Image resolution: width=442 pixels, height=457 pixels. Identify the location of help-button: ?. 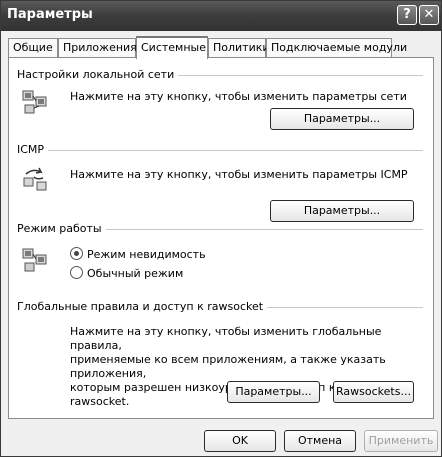
(407, 15).